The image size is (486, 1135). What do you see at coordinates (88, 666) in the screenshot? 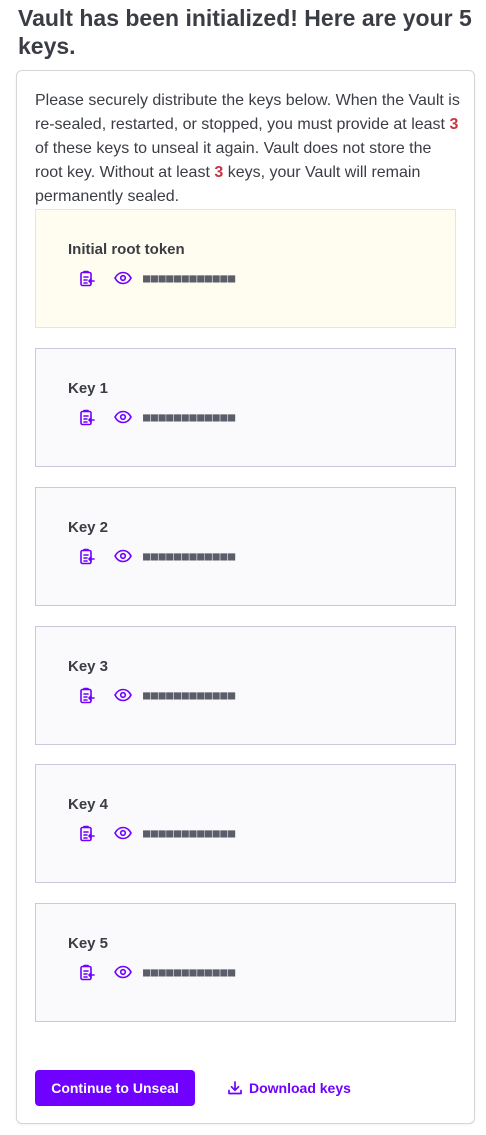
I see `key-label: Key 3` at bounding box center [88, 666].